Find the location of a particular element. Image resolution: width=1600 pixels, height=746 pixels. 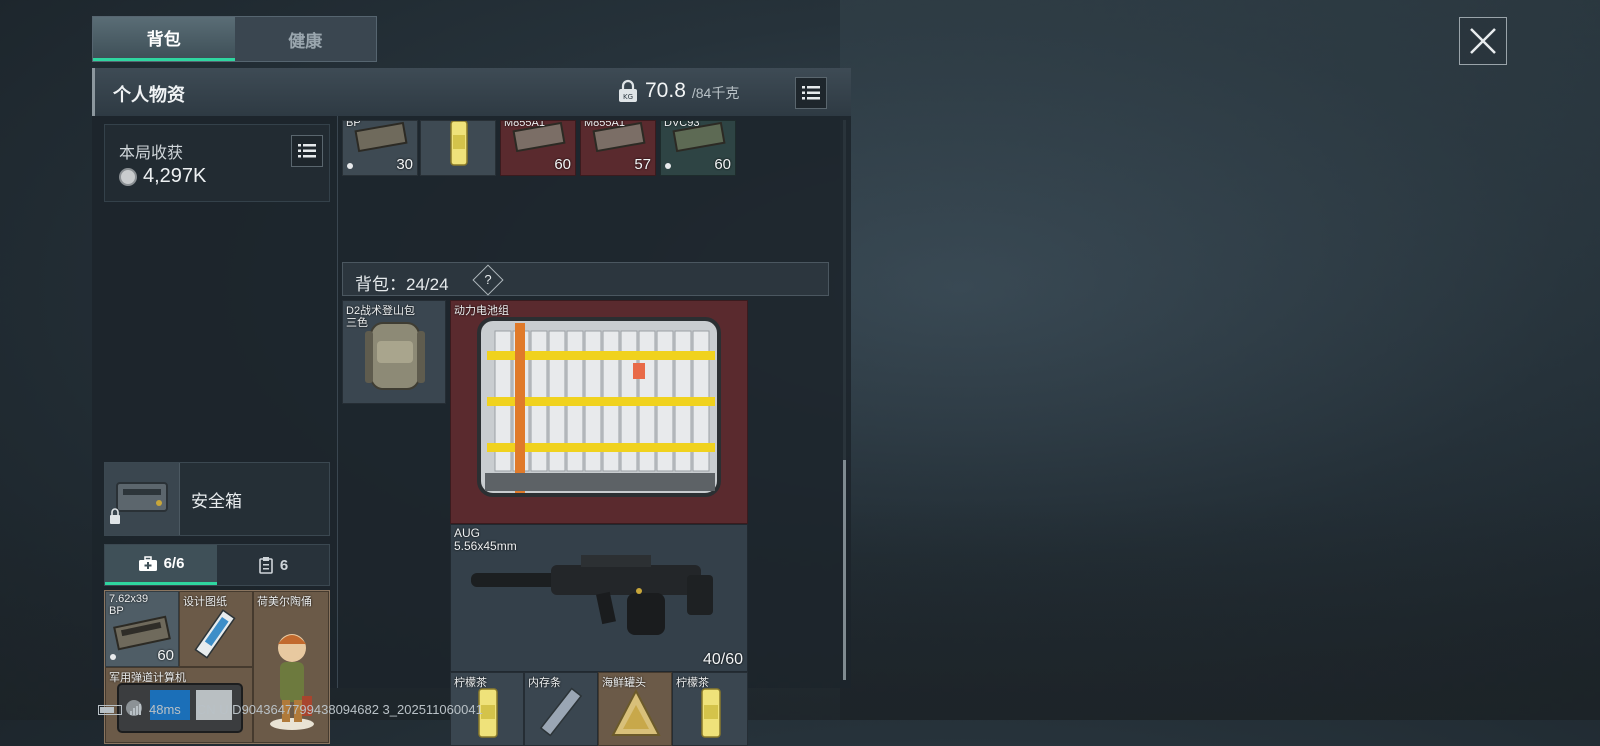

svg-text: KG is located at coordinates (628, 97).